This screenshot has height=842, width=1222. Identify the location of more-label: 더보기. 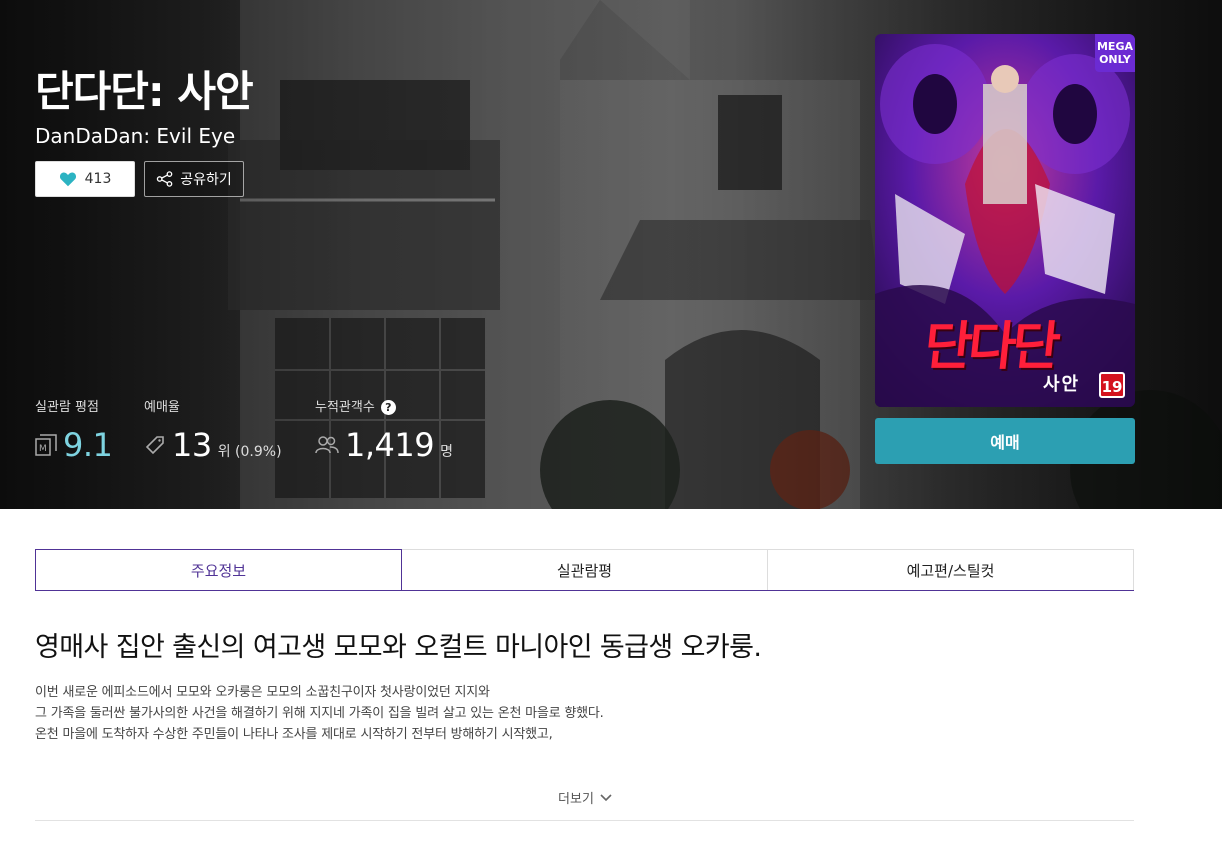
(576, 799).